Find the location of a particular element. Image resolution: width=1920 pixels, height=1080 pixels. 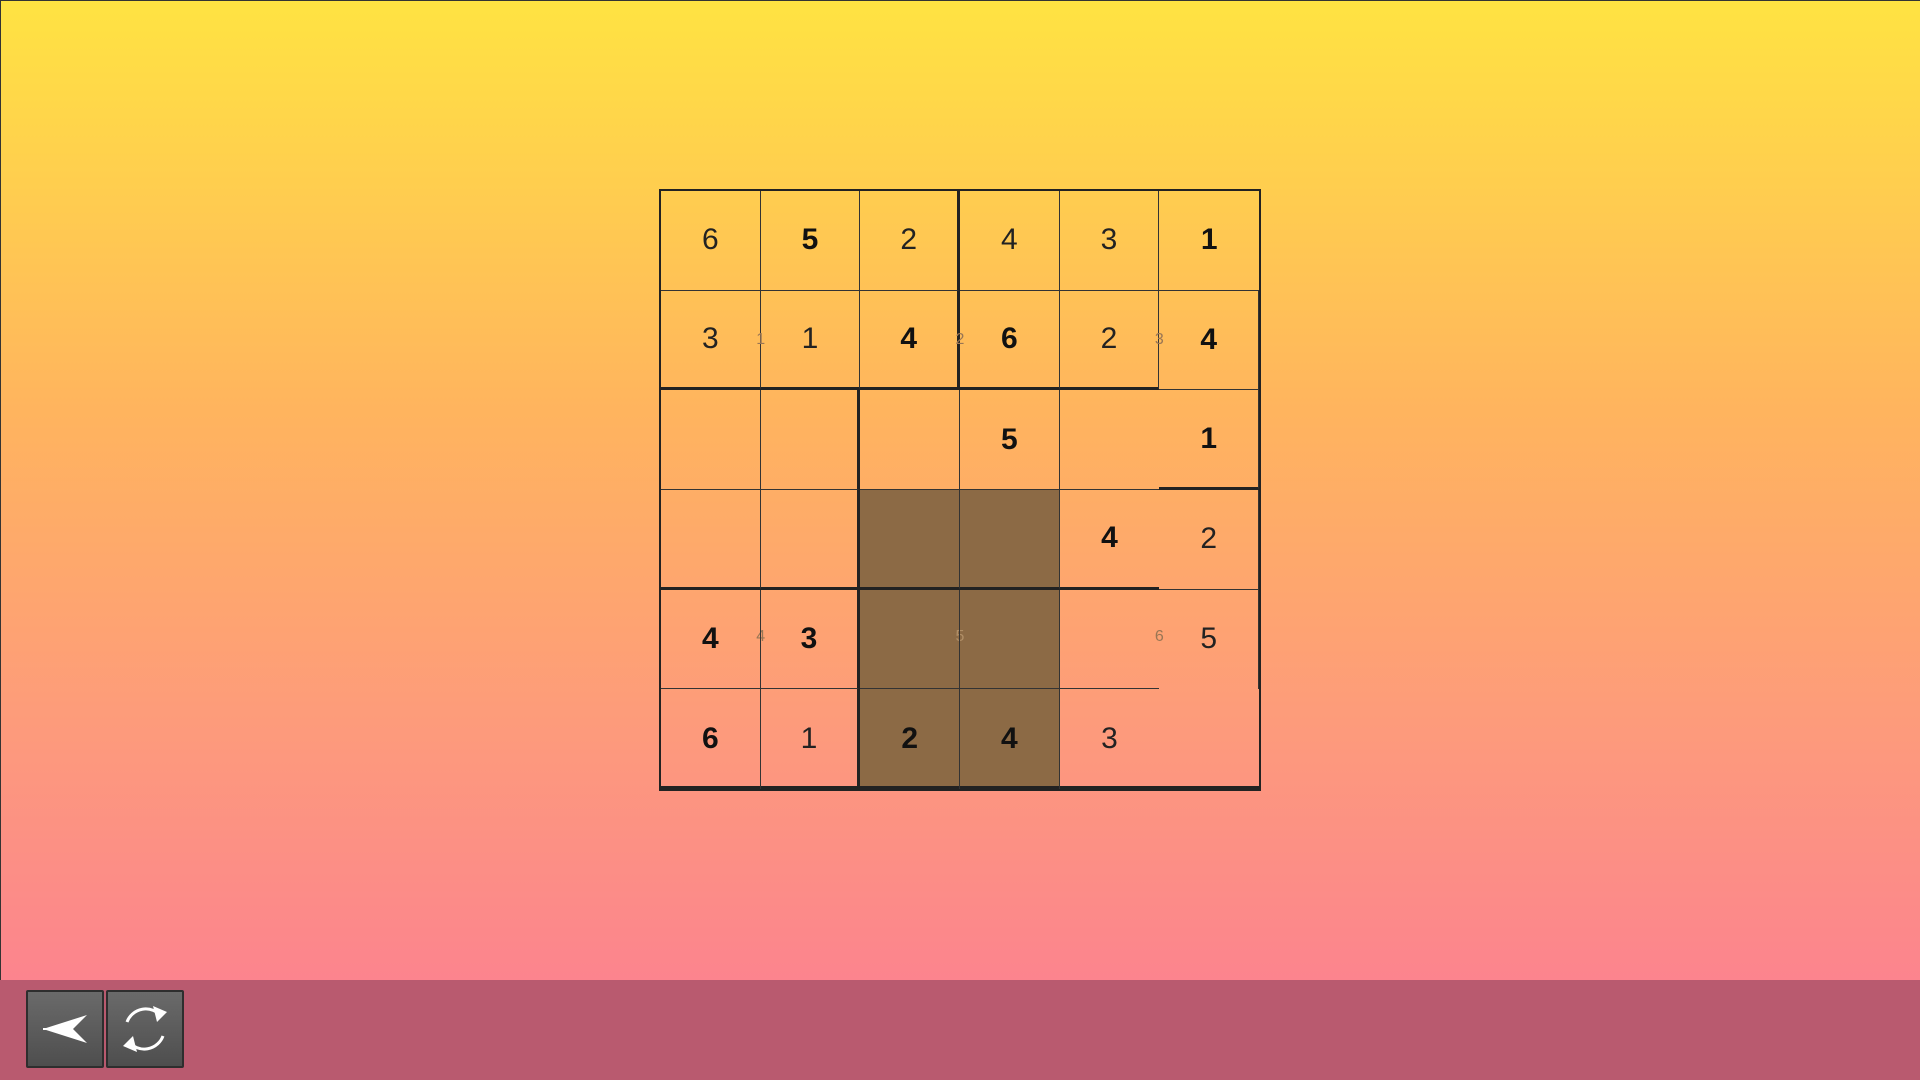

restart-icon is located at coordinates (145, 1029).